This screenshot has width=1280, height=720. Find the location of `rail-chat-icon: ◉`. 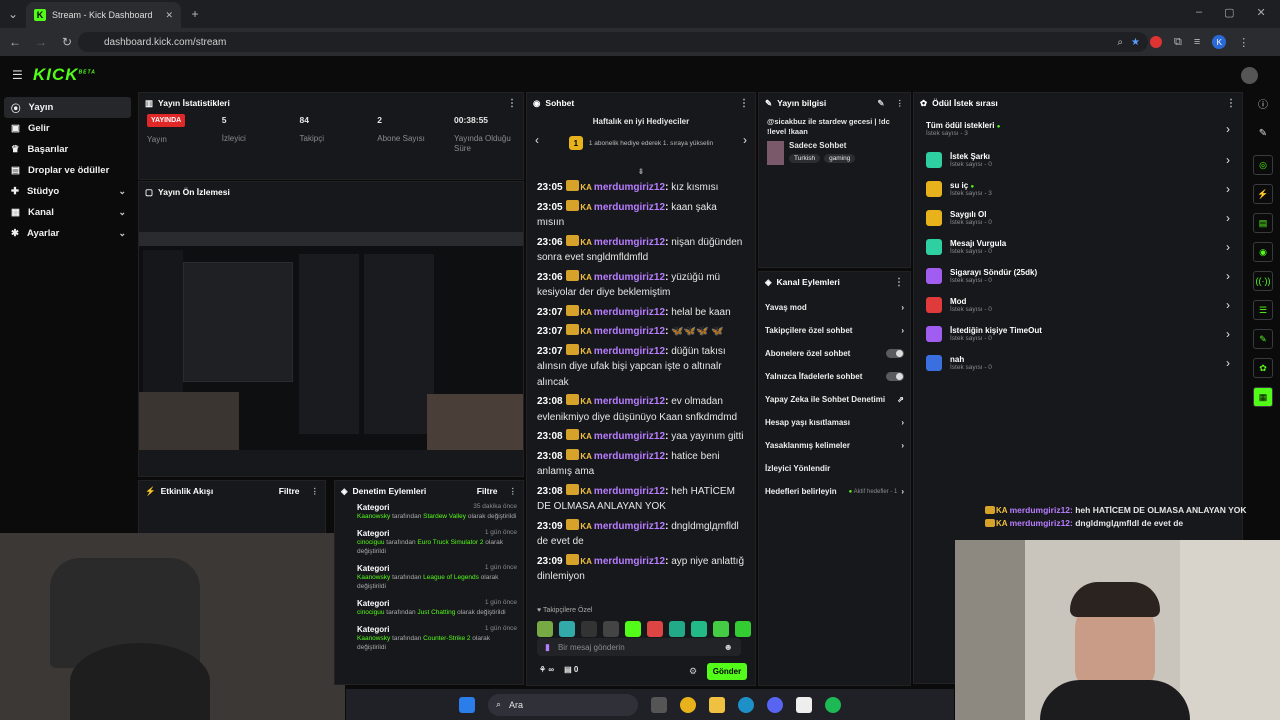

rail-chat-icon: ◉ is located at coordinates (1263, 252).